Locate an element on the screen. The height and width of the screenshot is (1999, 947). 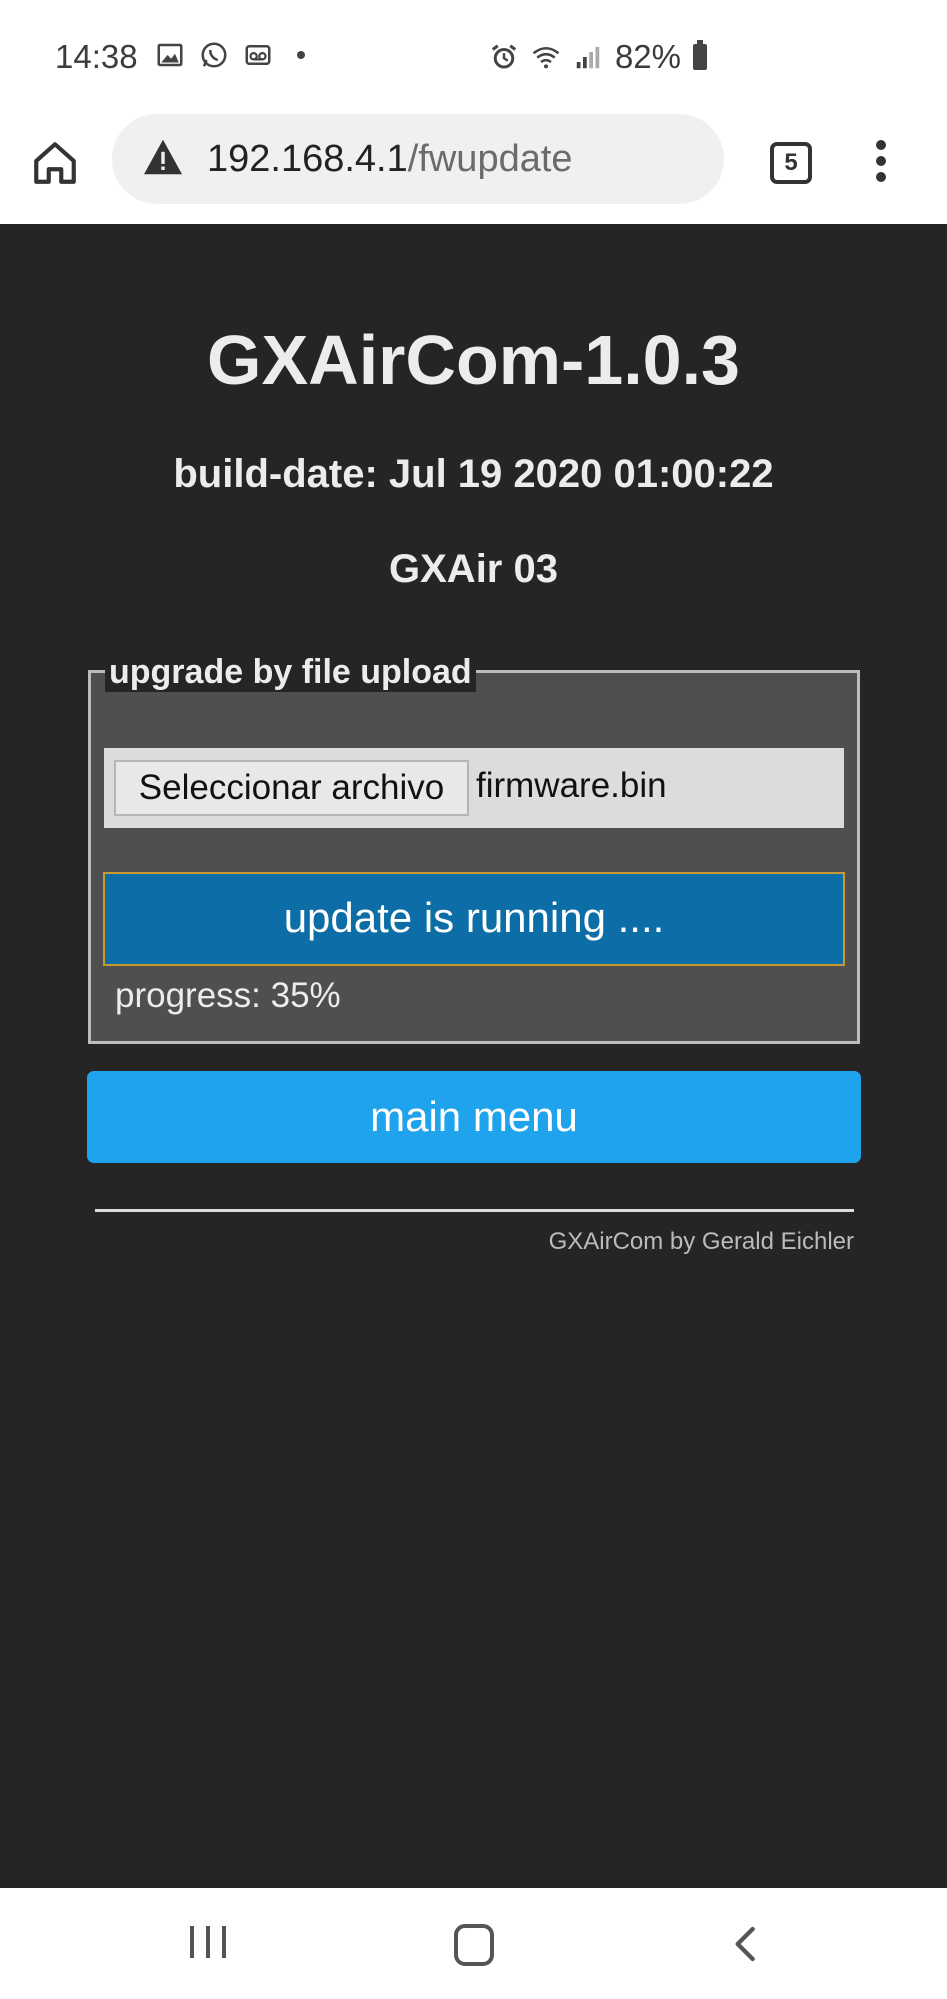
overflow-menu-icon is located at coordinates (881, 165).